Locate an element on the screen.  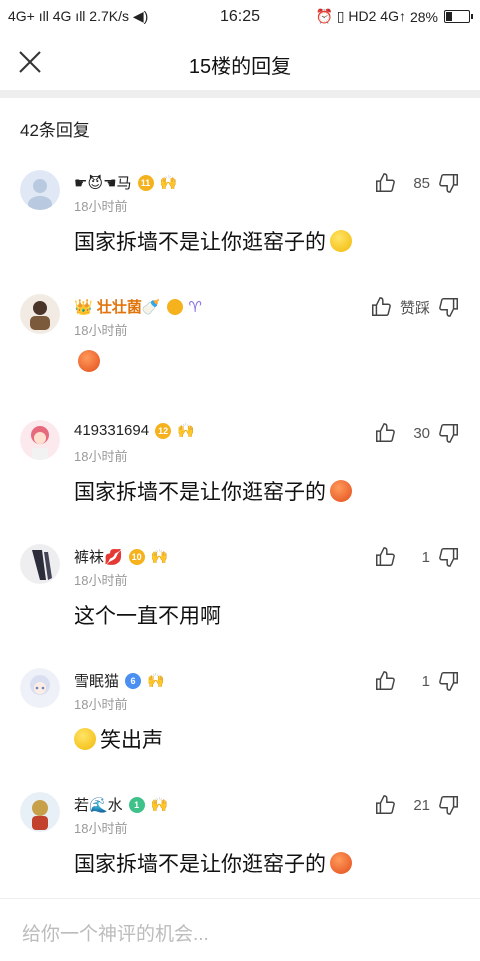
comment-text: 这个一直不用啊 is located at coordinates (147, 615).